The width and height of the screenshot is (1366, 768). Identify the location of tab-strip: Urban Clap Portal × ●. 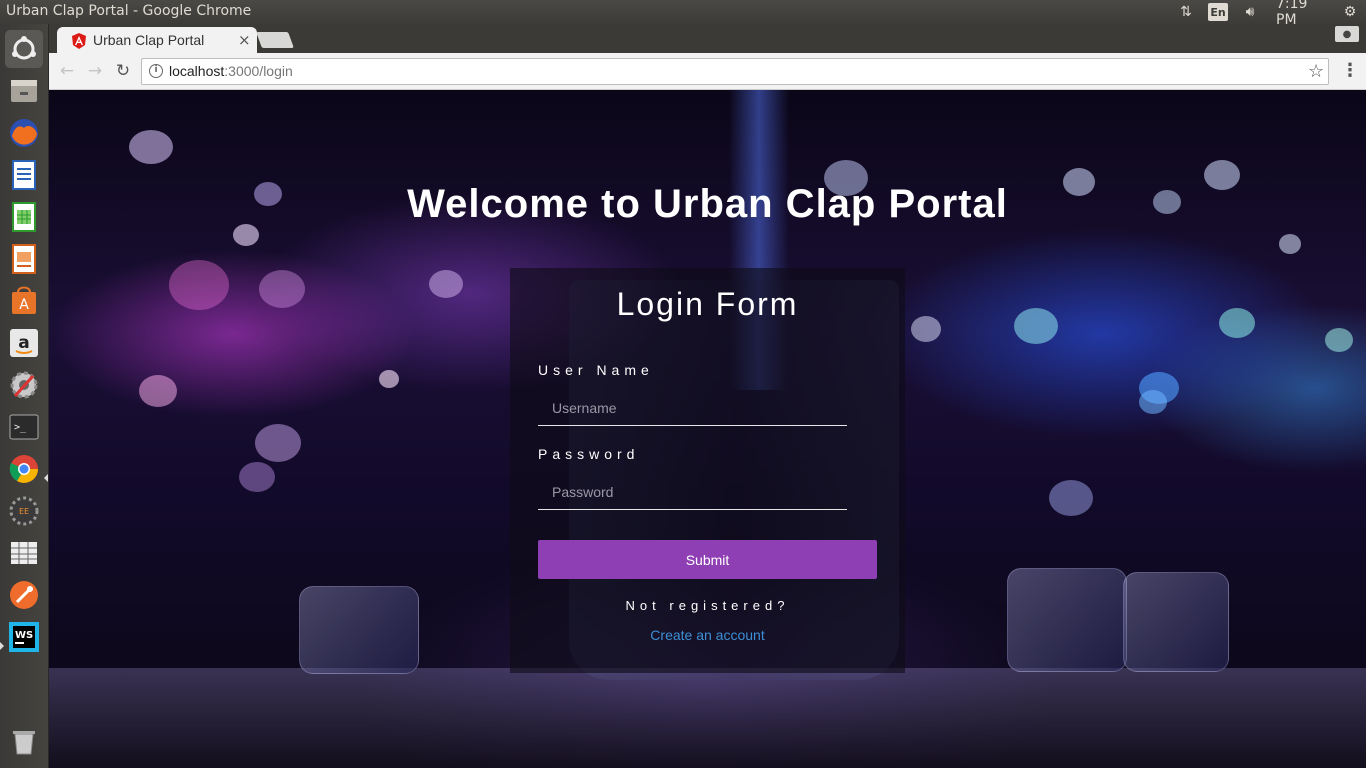
(707, 39).